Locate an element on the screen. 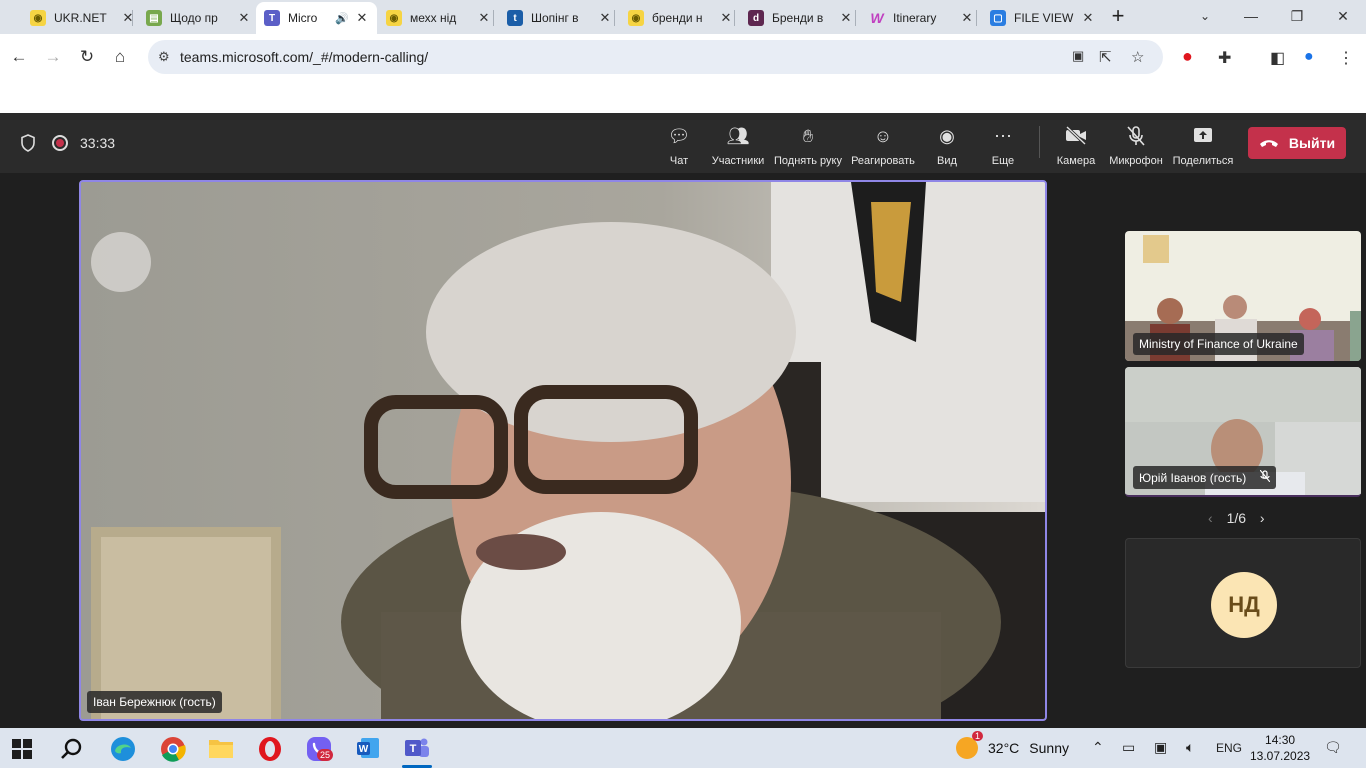 This screenshot has height=768, width=1366. camera-blocked-icon: ▣ is located at coordinates (1078, 56).